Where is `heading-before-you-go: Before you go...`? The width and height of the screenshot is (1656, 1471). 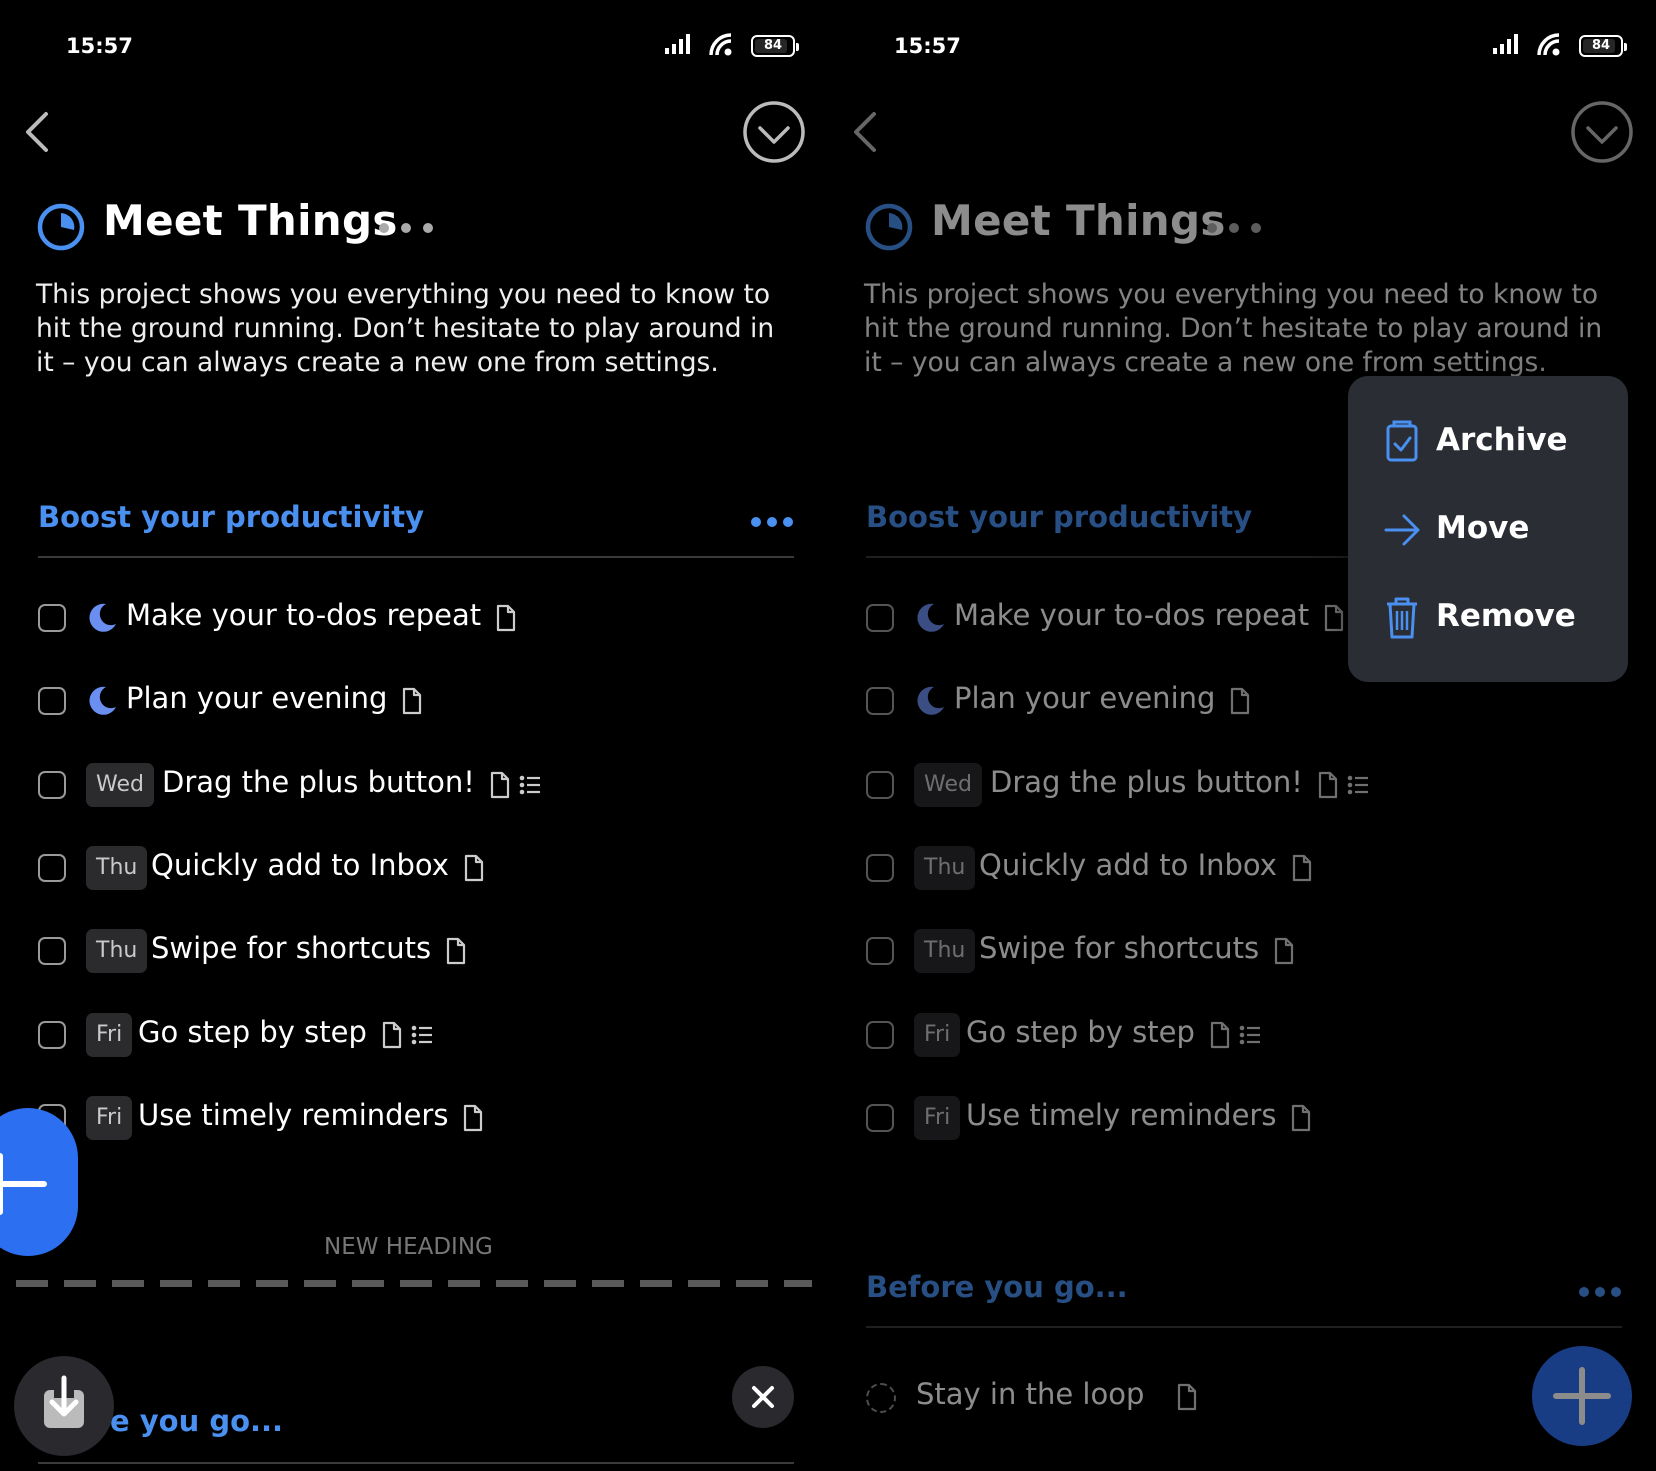 heading-before-you-go: Before you go... is located at coordinates (1244, 1300).